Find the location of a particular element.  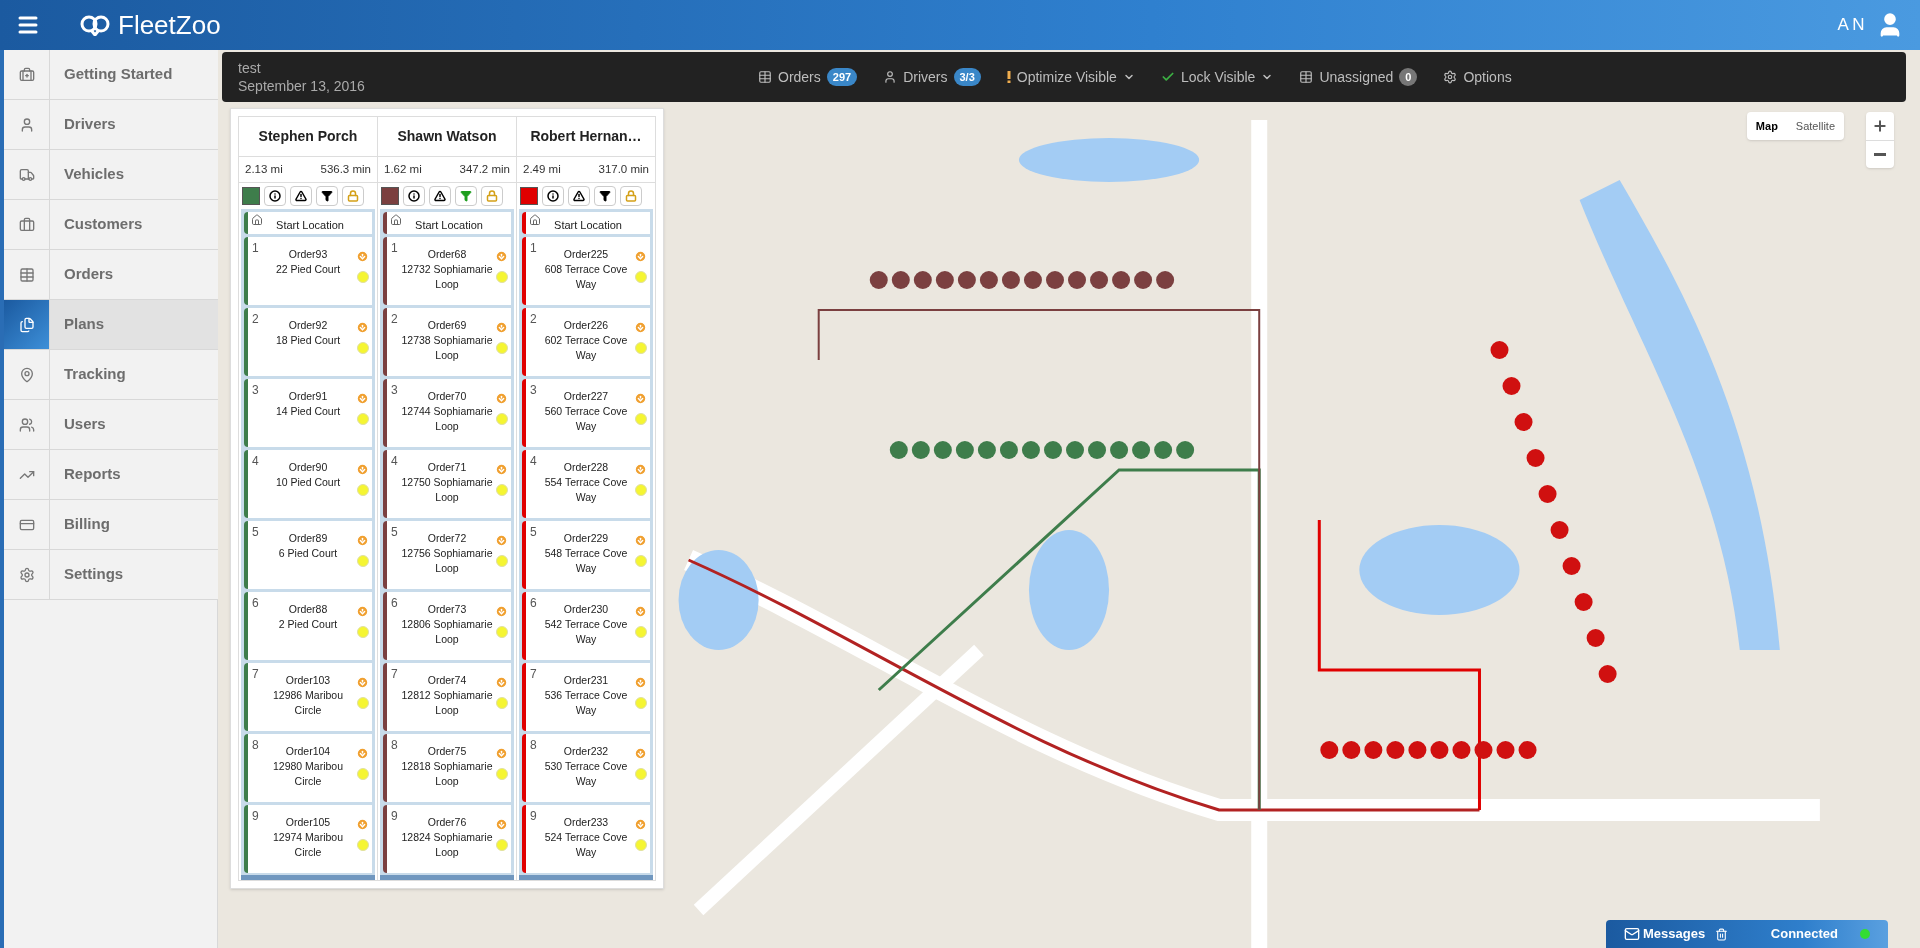

stop-card: 5 Order72 12756 Sophiamarie Loop is located at coordinates (447, 555).